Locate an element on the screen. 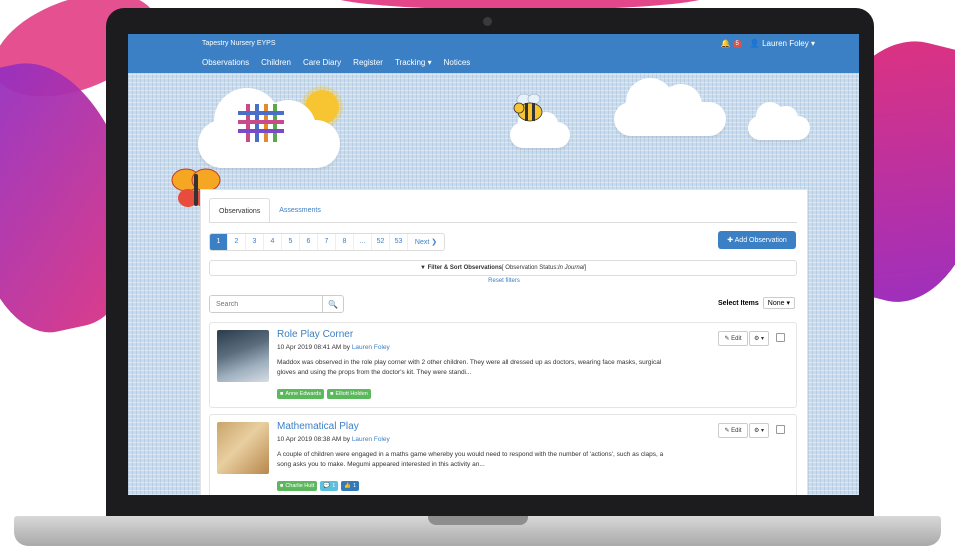 The height and width of the screenshot is (560, 955). child-tag-label: Charlie Hutt is located at coordinates (300, 486).